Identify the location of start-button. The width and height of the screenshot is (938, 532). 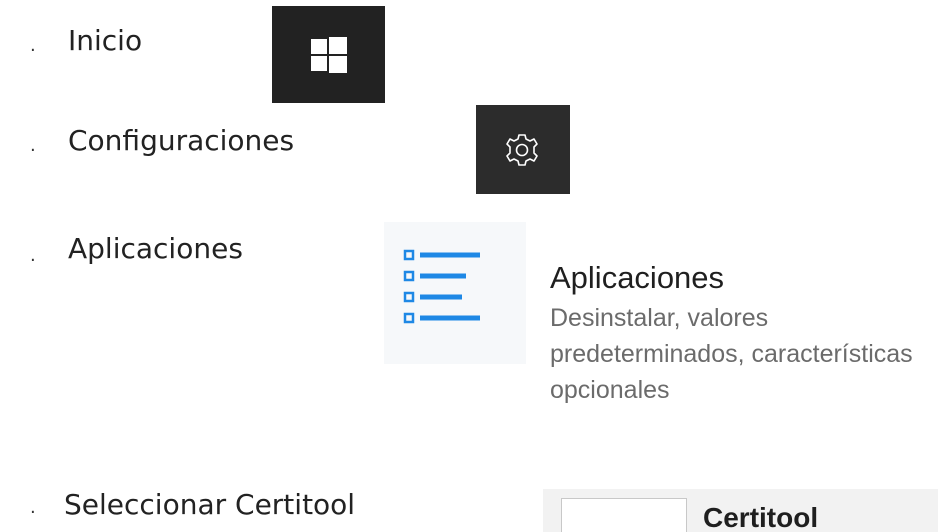
(328, 54).